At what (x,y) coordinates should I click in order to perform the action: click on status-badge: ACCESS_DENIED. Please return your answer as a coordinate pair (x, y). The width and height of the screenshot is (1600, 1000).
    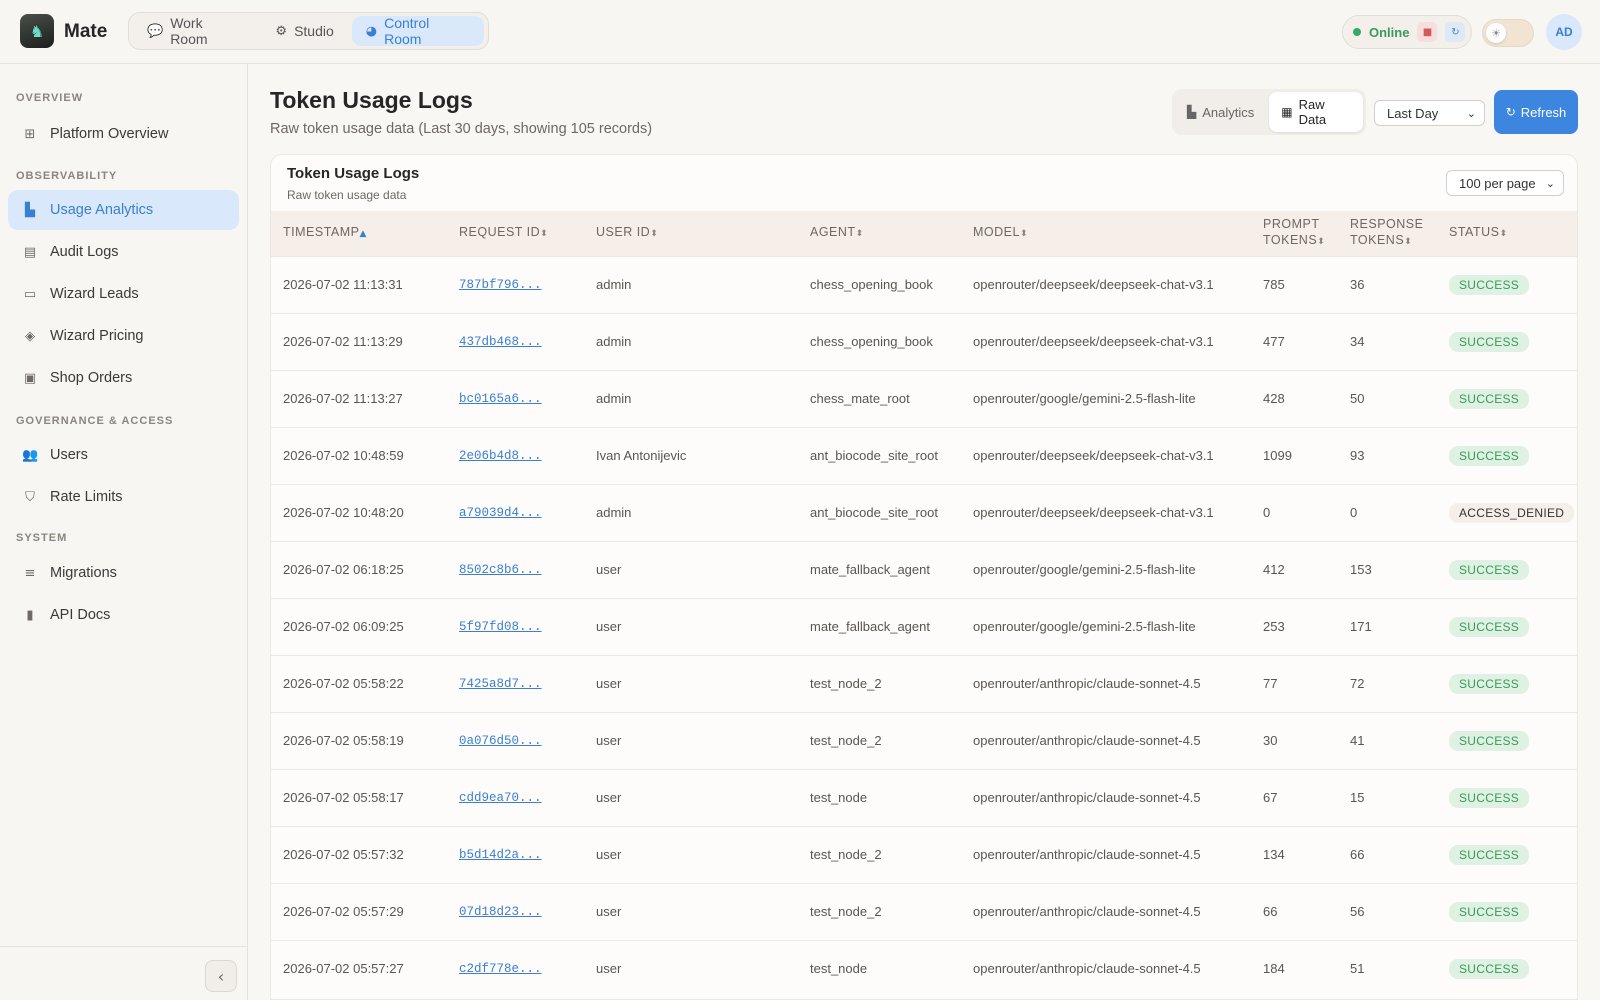
    Looking at the image, I should click on (1512, 512).